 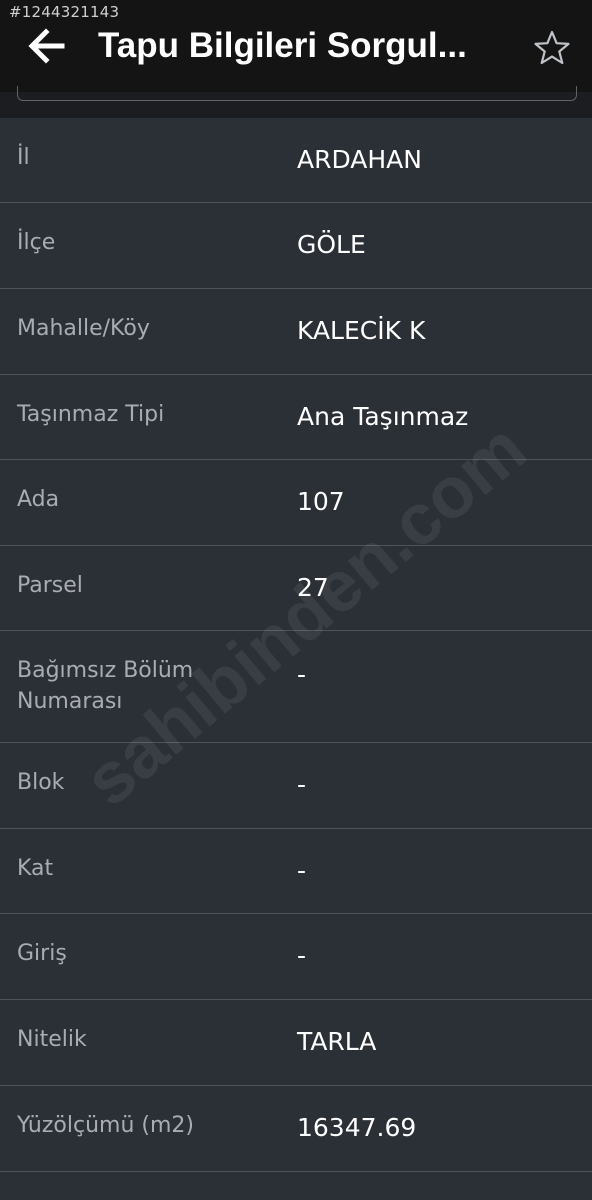 What do you see at coordinates (296, 246) in the screenshot?
I see `row-ilce: İlçe GÖLE` at bounding box center [296, 246].